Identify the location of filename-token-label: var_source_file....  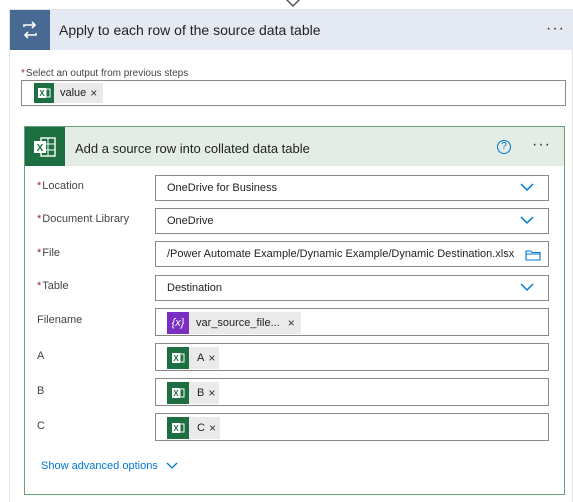
(238, 323).